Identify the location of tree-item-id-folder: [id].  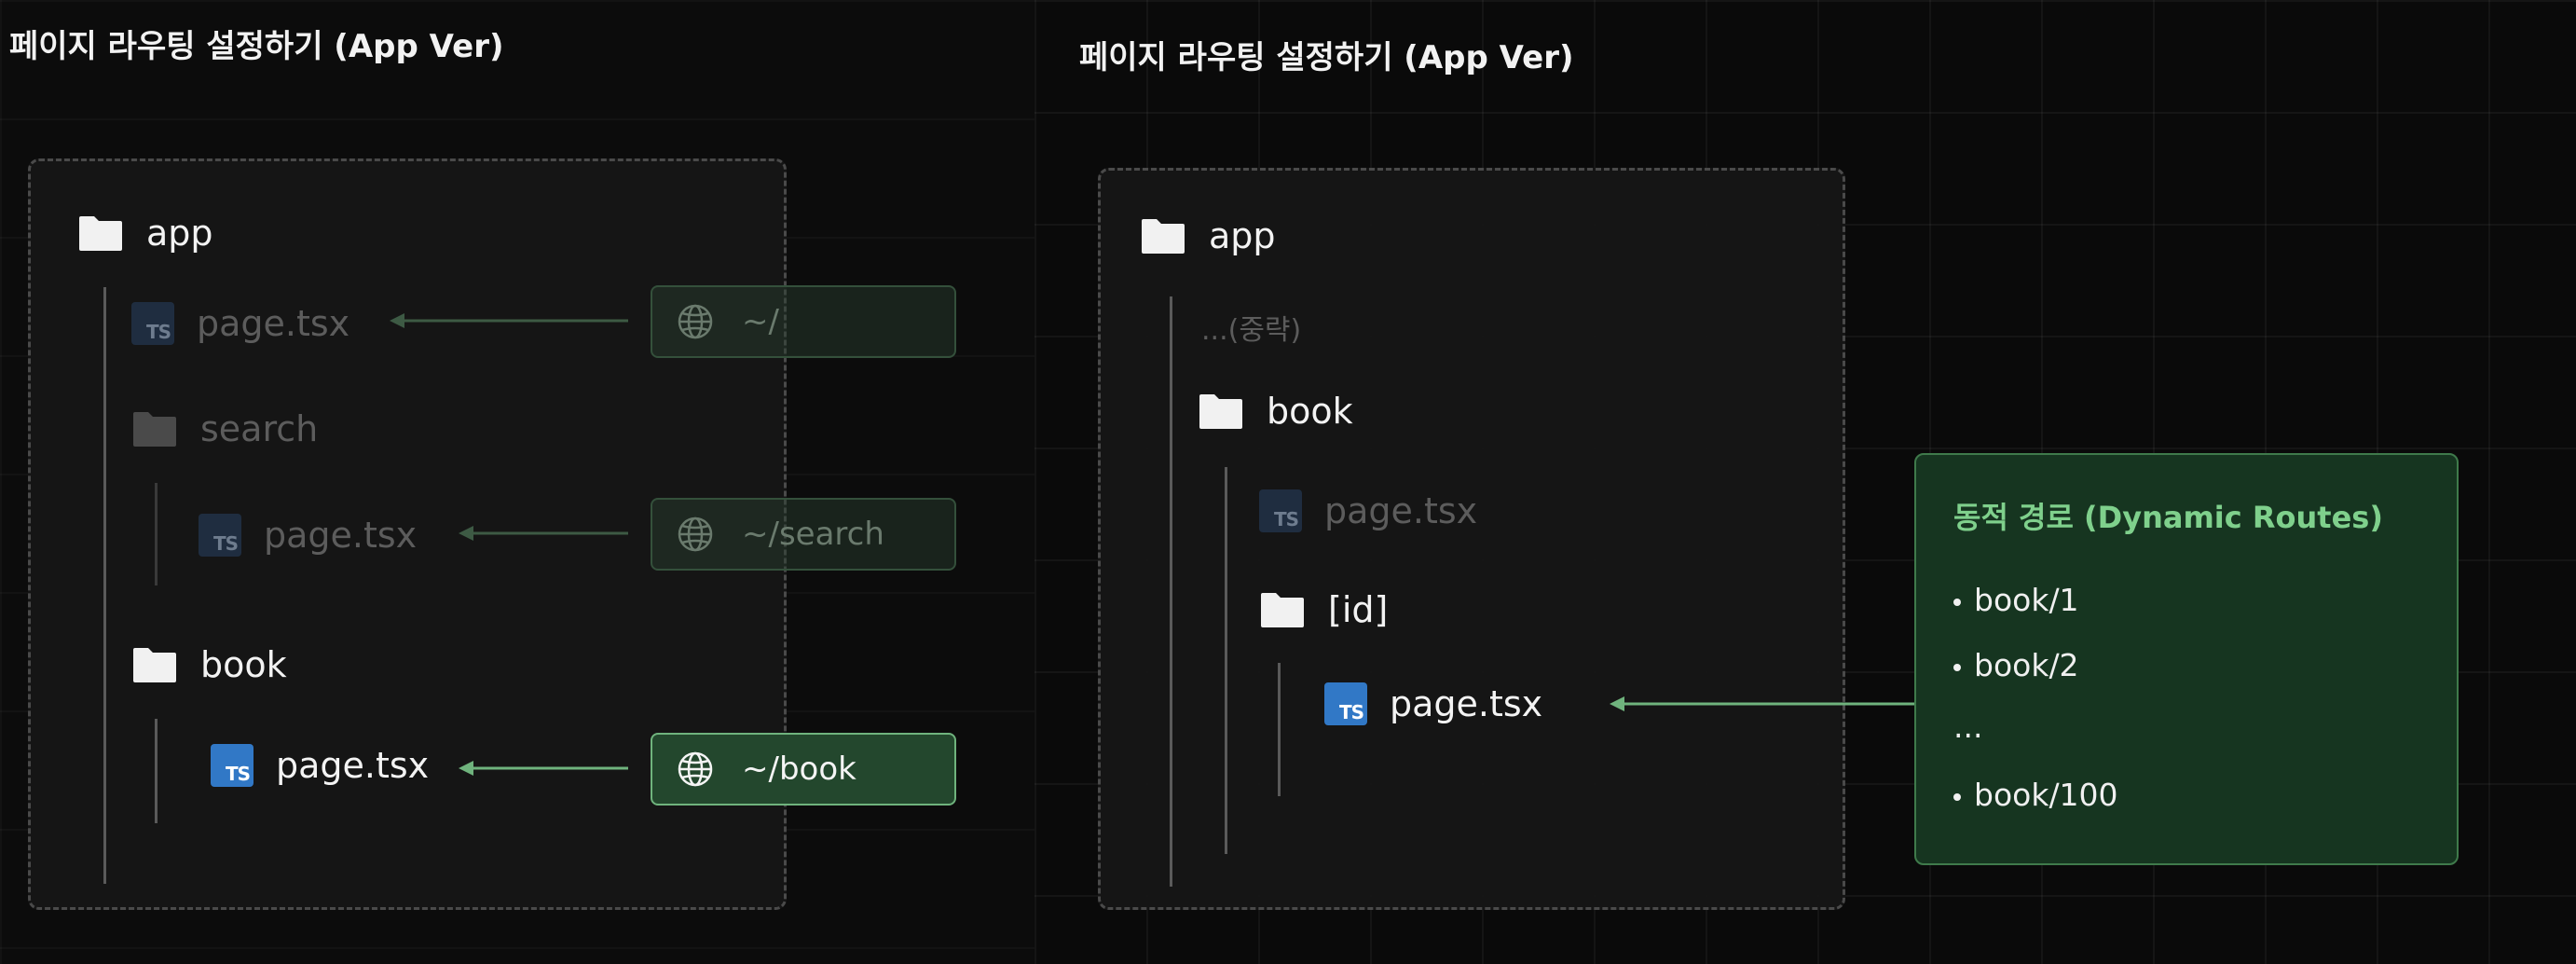
(1323, 609).